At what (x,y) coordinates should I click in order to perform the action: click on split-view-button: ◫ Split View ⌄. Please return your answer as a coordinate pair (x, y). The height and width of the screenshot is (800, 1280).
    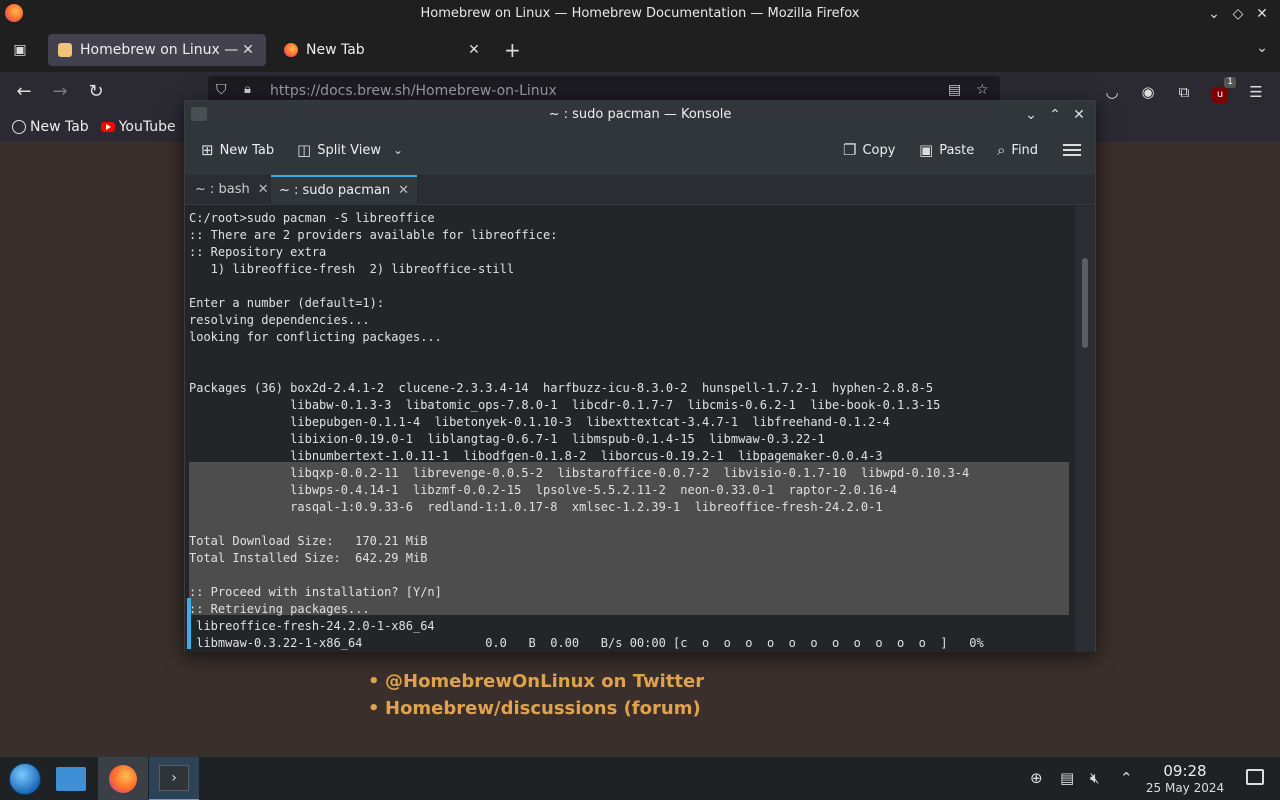
    Looking at the image, I should click on (350, 150).